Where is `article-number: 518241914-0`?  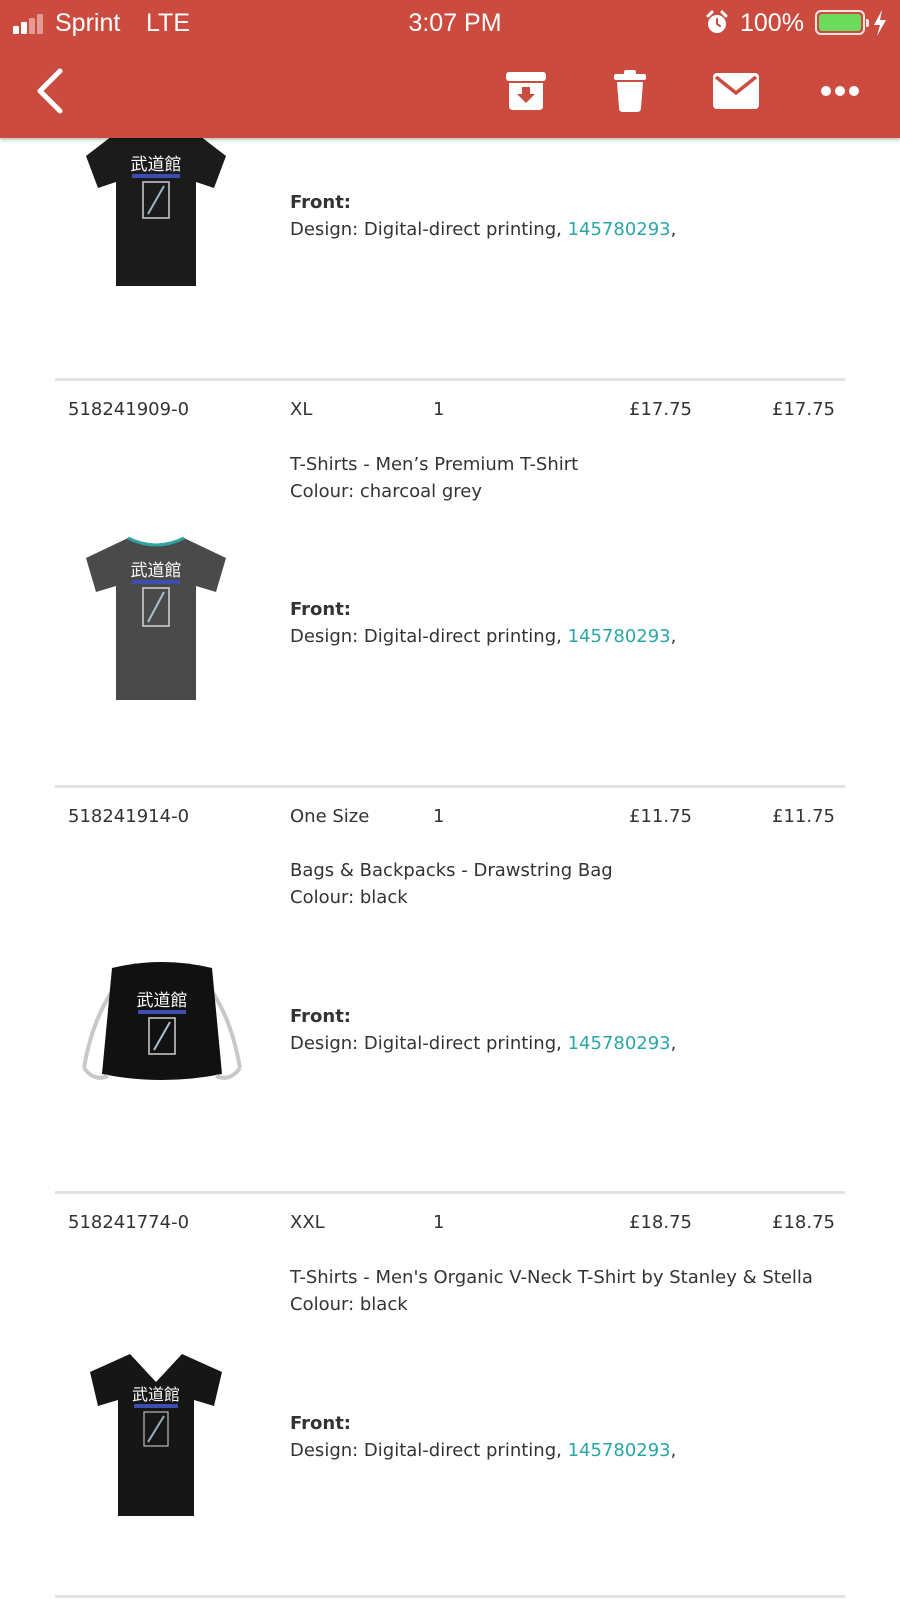 article-number: 518241914-0 is located at coordinates (129, 816).